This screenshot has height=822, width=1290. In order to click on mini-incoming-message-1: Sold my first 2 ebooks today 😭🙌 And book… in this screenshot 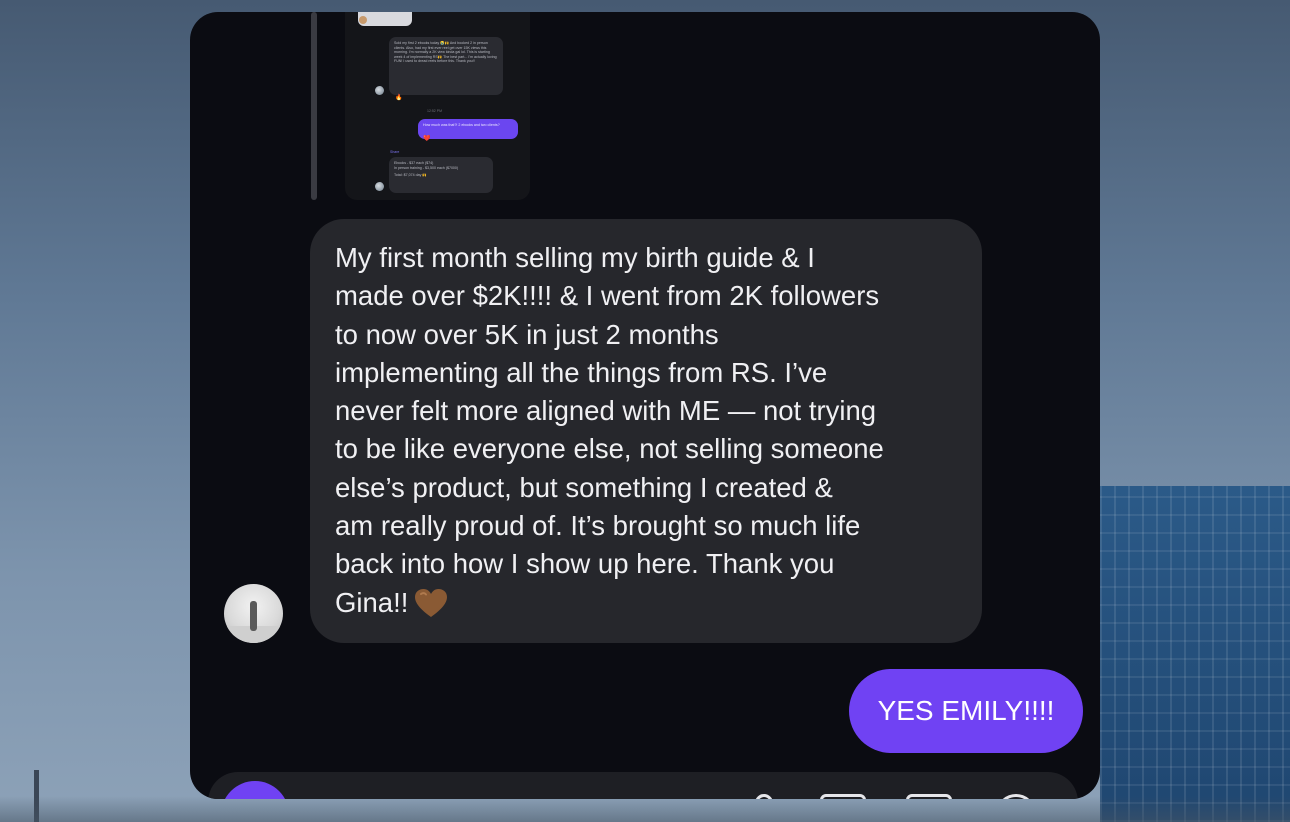, I will do `click(446, 66)`.